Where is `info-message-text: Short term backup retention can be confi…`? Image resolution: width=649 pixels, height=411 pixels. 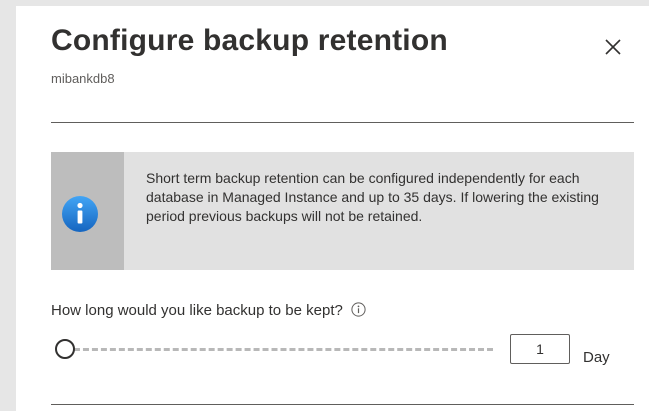
info-message-text: Short term backup retention can be confi… is located at coordinates (372, 197).